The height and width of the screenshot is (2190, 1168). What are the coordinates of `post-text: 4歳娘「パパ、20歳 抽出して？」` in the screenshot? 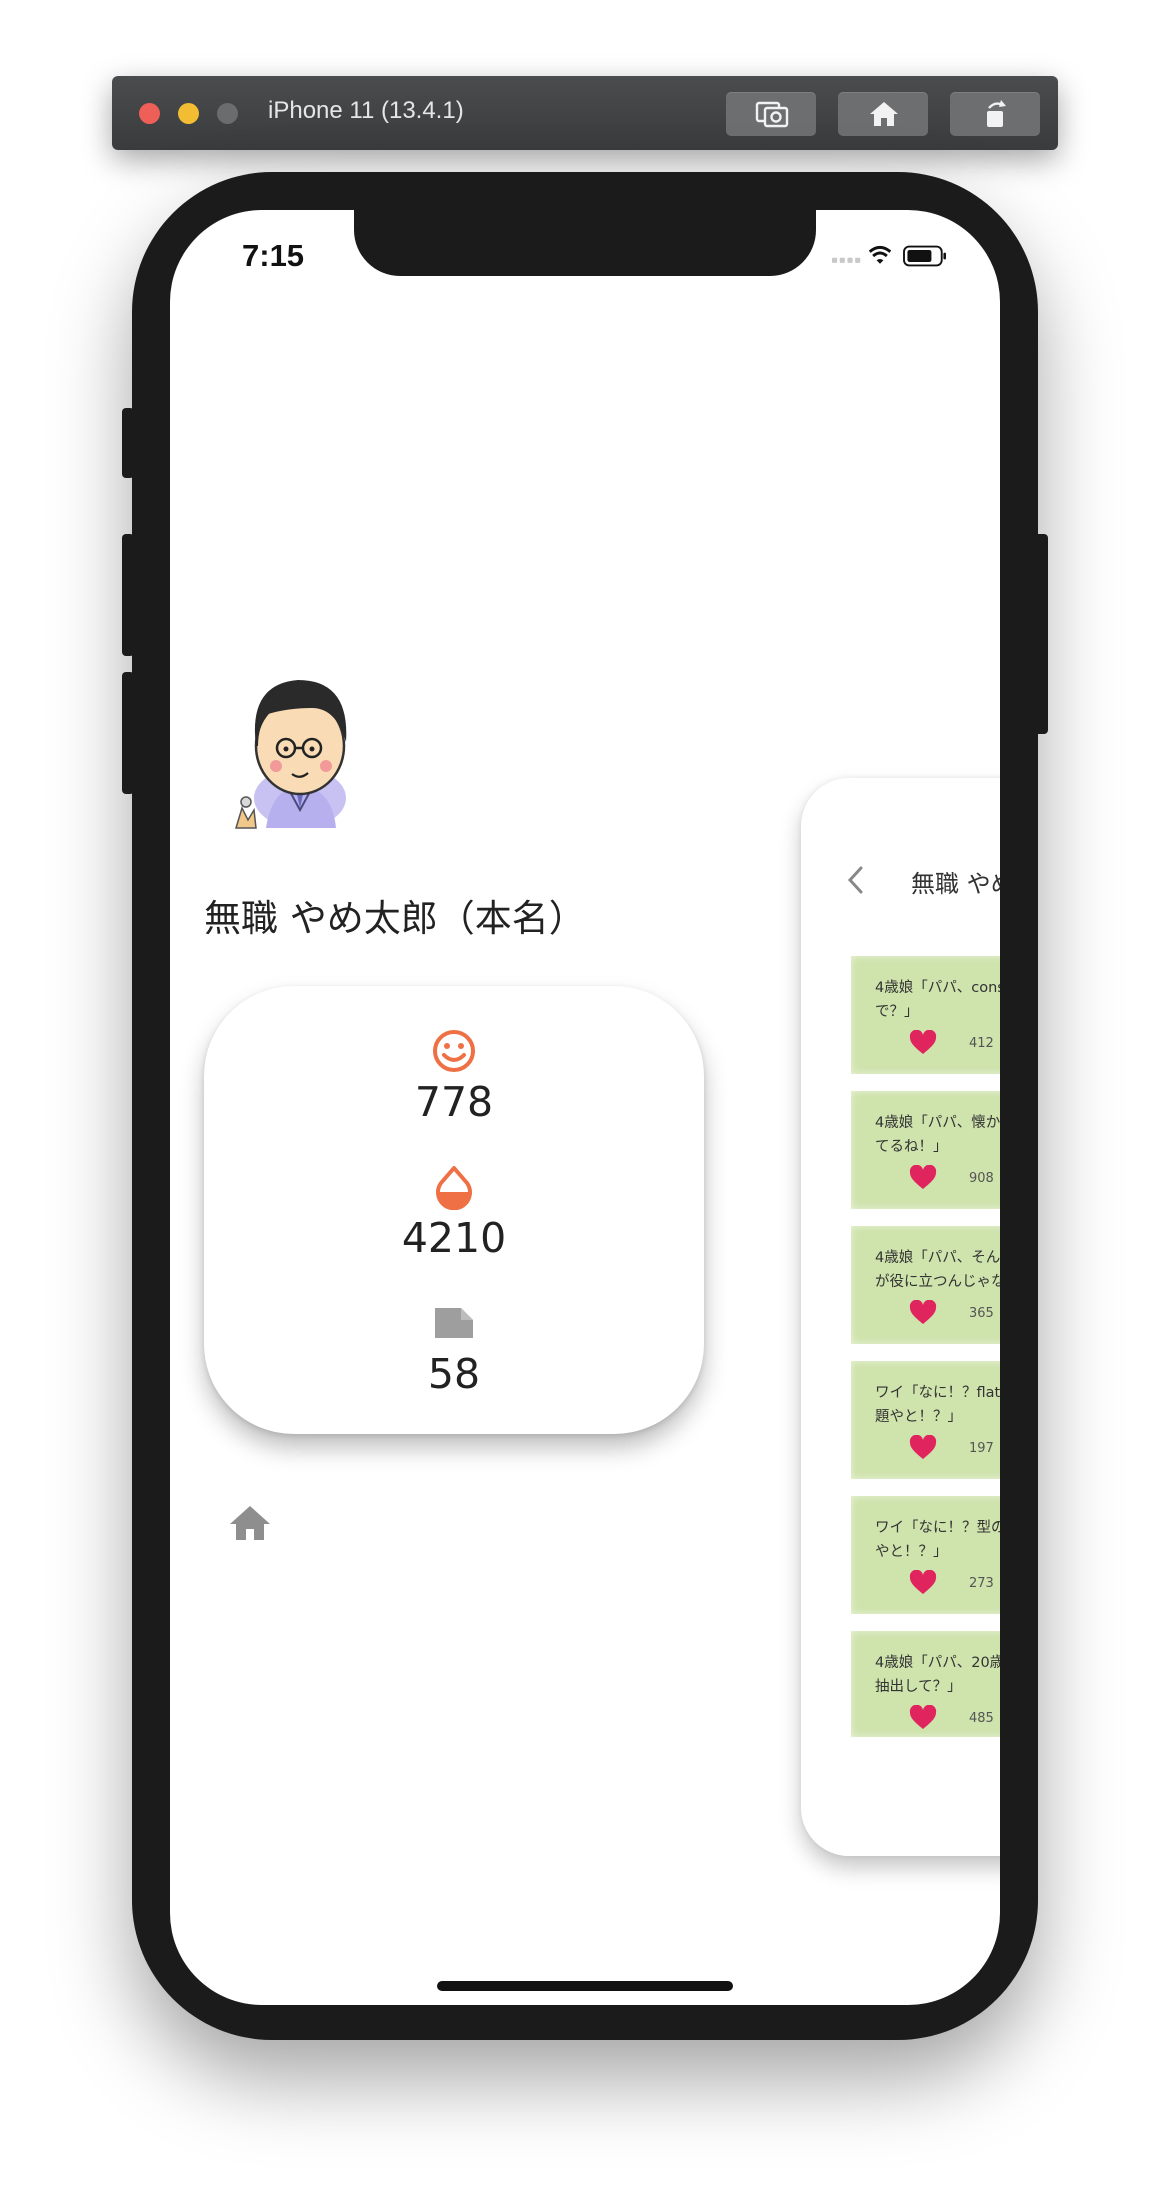 It's located at (937, 1675).